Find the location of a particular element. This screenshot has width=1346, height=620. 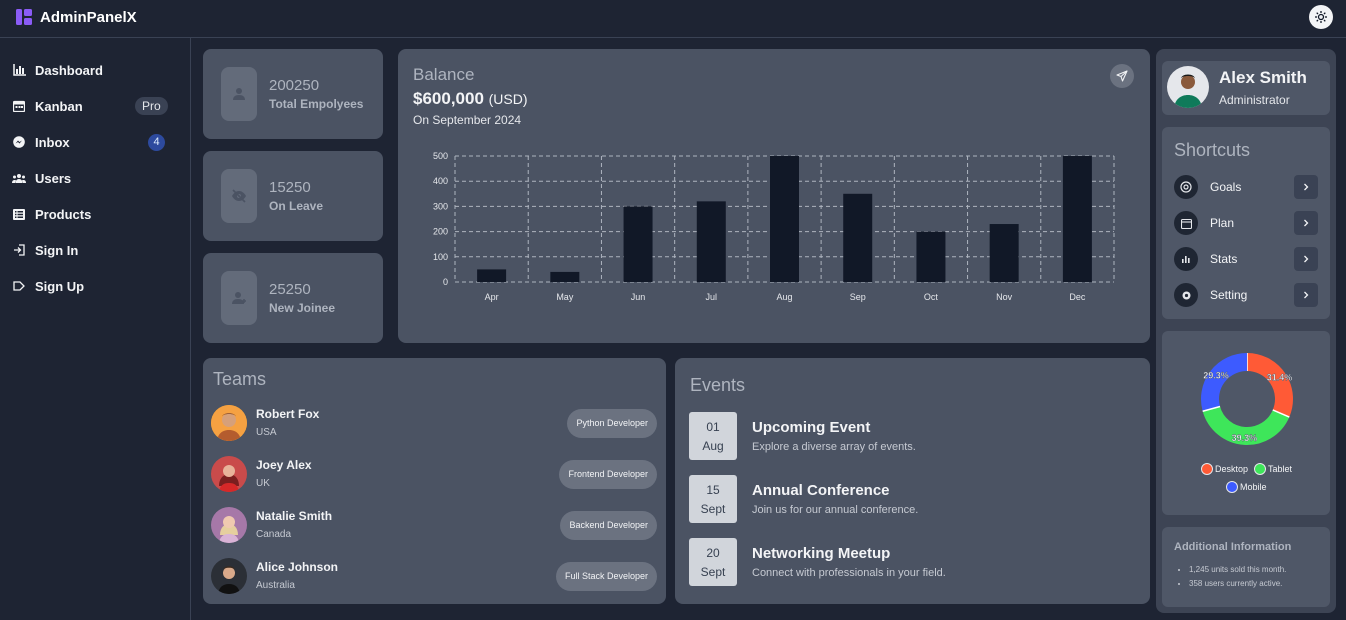

donut-label: 29.3% is located at coordinates (1216, 375).